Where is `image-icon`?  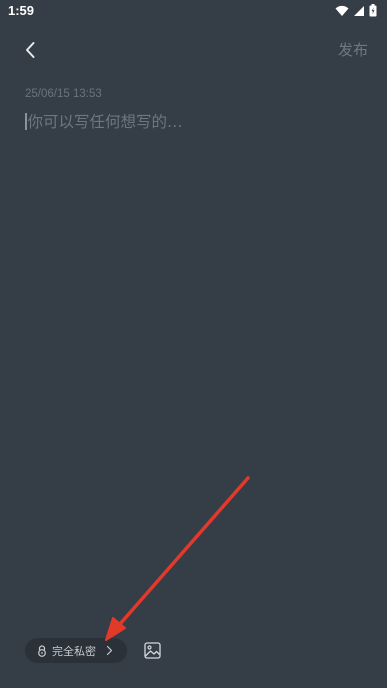
image-icon is located at coordinates (152, 650).